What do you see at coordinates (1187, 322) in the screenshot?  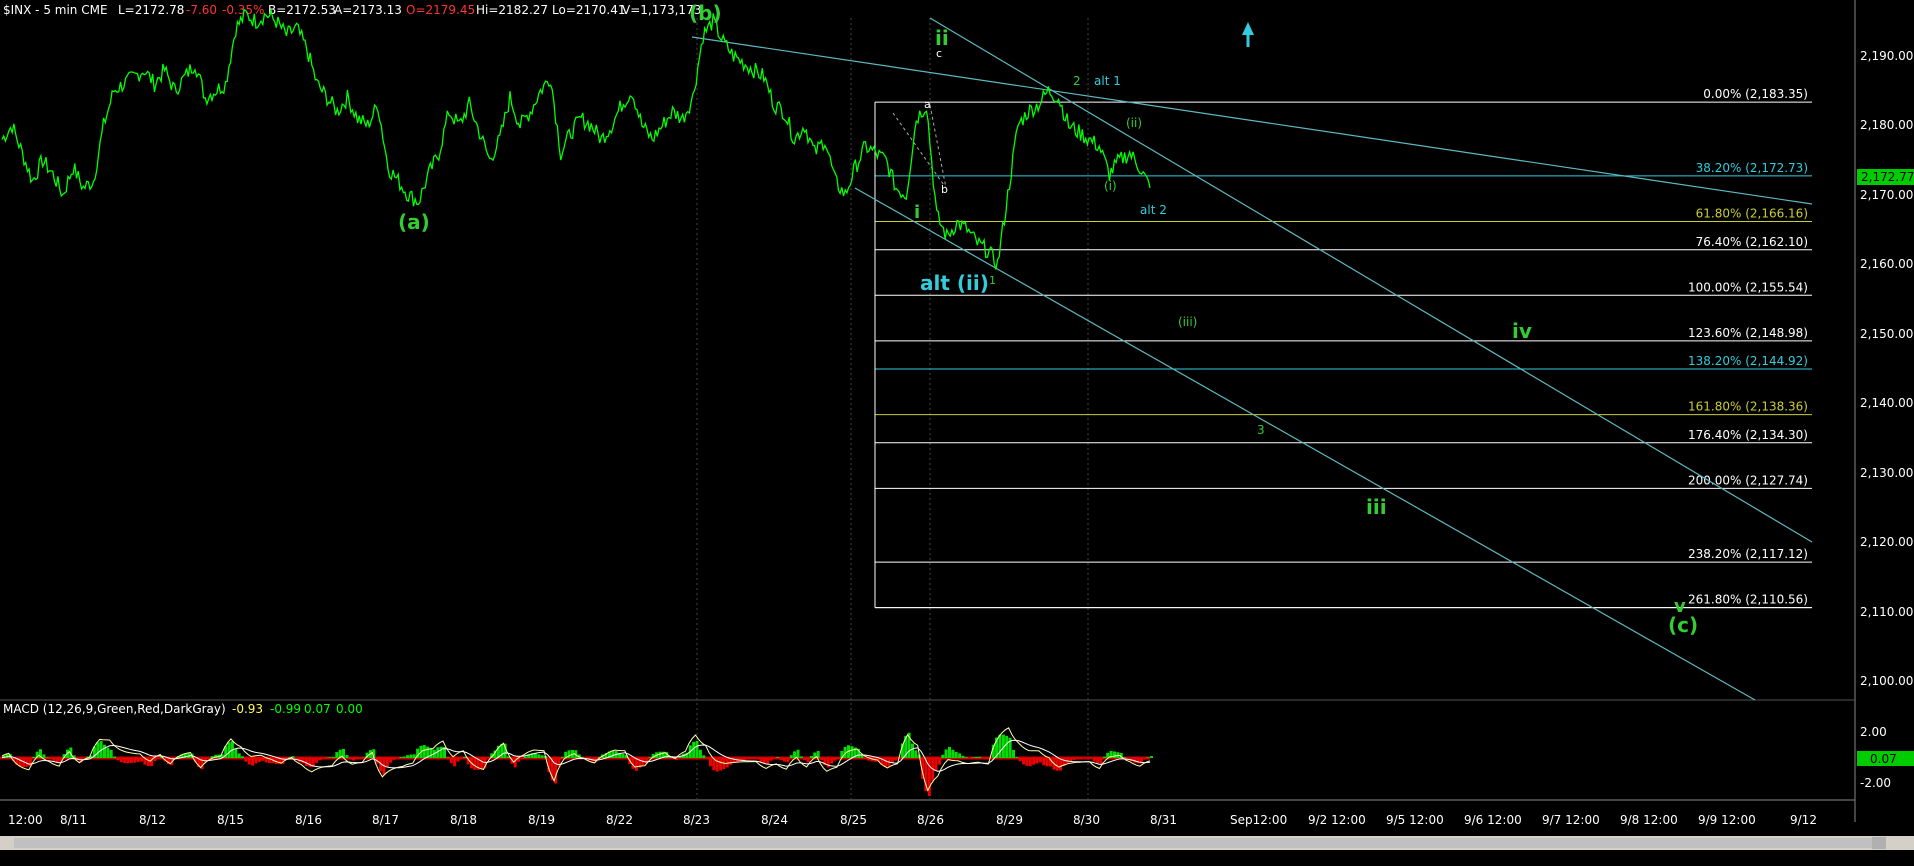 I see `wave-label: (iii)` at bounding box center [1187, 322].